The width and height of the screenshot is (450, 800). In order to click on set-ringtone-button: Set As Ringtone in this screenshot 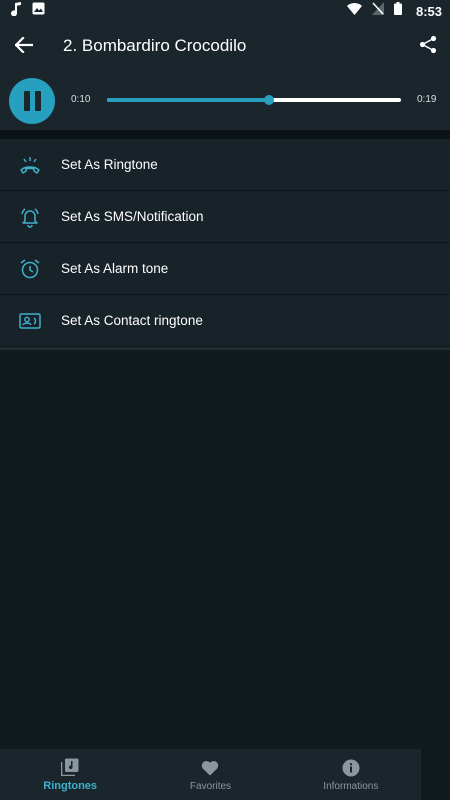, I will do `click(225, 165)`.